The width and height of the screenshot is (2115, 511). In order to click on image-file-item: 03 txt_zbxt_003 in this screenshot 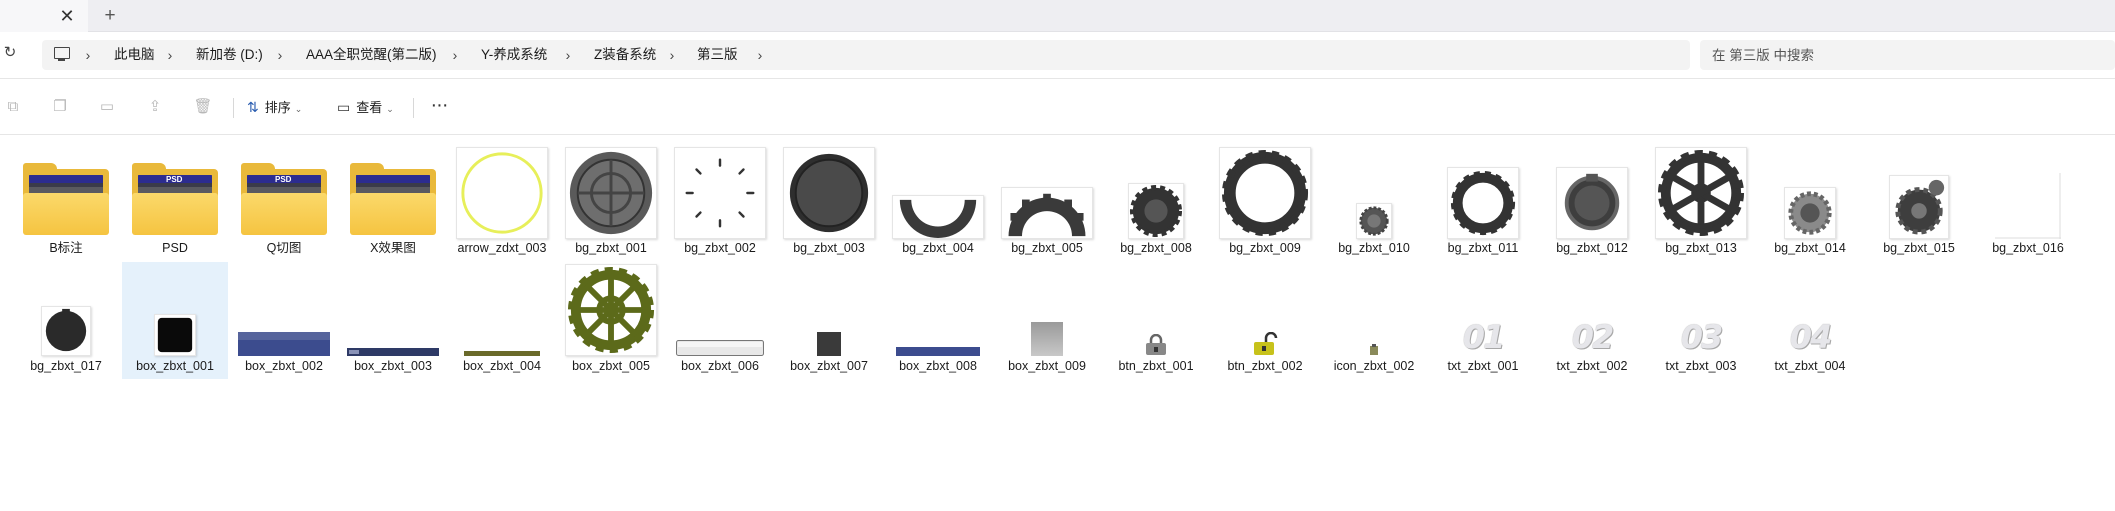, I will do `click(1701, 320)`.